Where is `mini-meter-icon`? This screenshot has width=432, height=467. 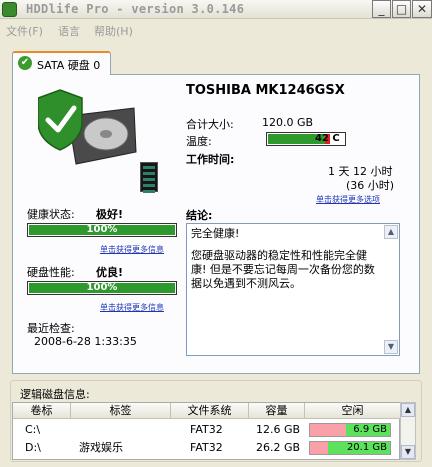
mini-meter-icon is located at coordinates (149, 177).